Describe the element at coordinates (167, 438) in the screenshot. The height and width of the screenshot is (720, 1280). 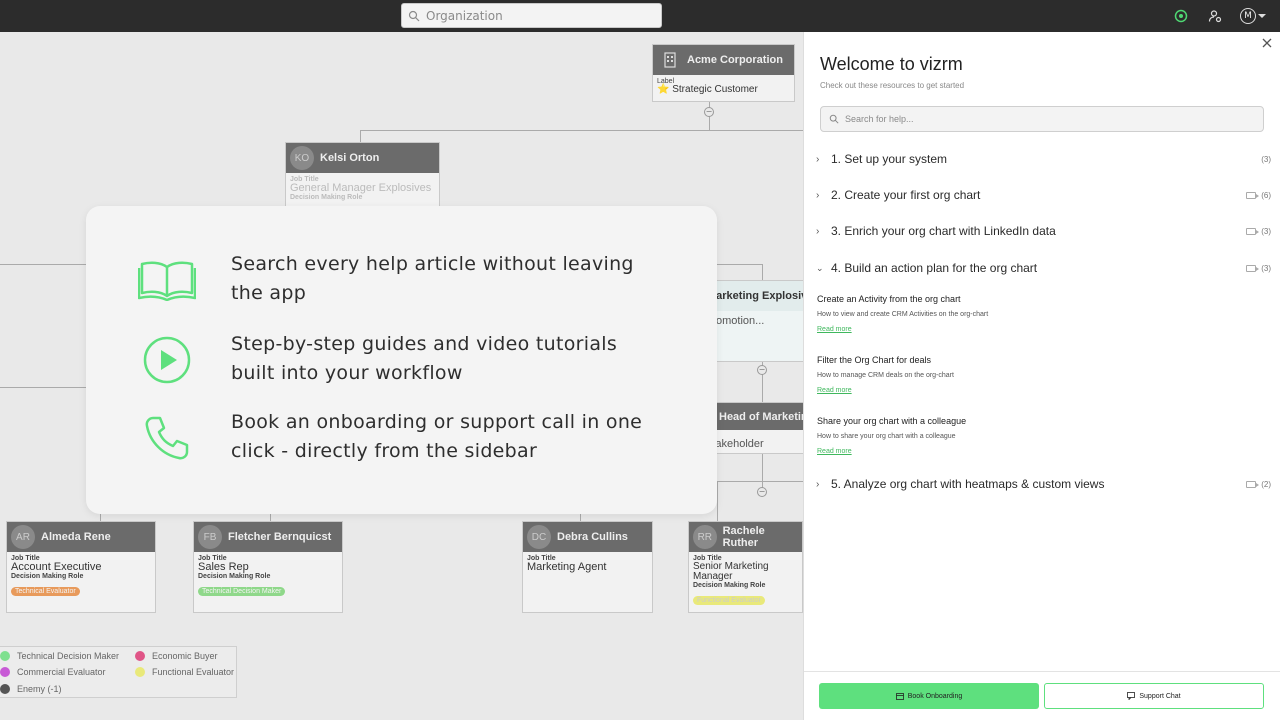
I see `phone-icon` at that location.